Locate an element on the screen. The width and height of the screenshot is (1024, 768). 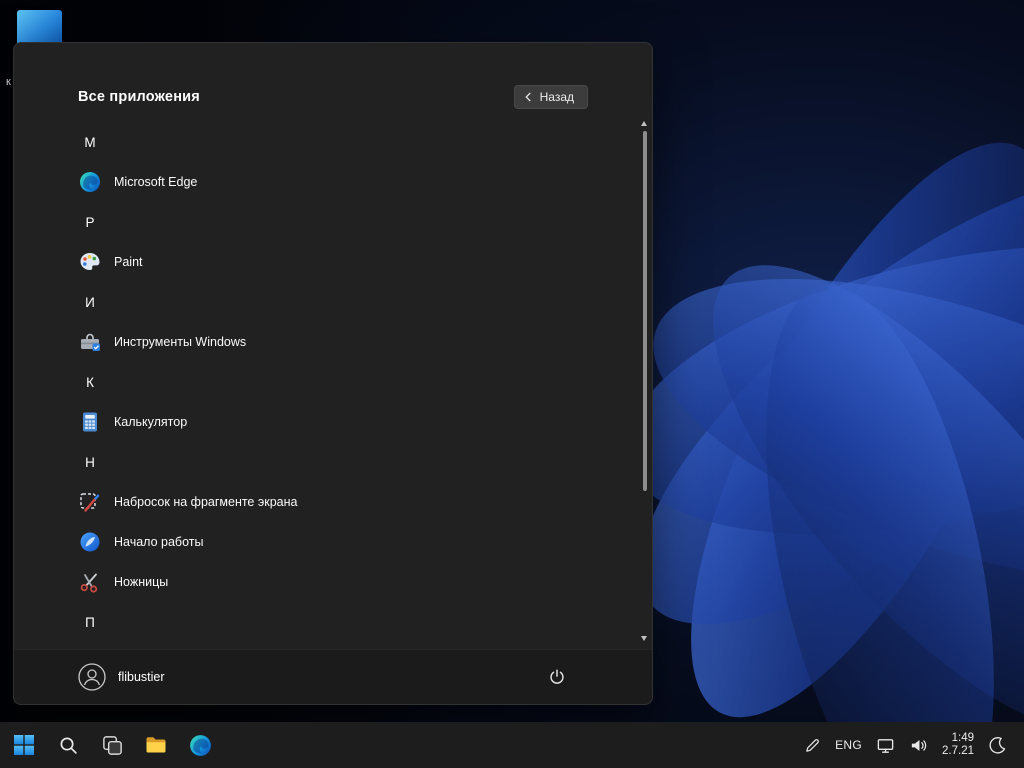
app-row-snip-sketch: Набросок на фрагменте экрана is located at coordinates (350, 502).